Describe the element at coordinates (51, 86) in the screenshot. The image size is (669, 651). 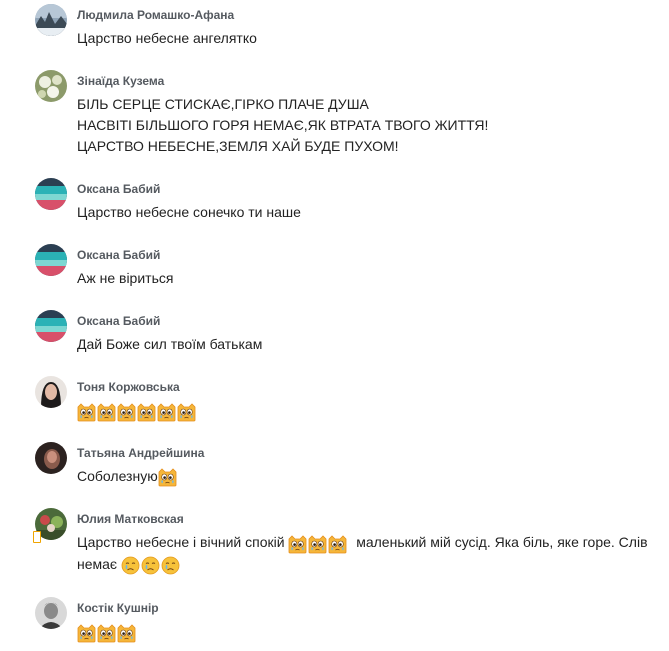
I see `flowers-avatar` at that location.